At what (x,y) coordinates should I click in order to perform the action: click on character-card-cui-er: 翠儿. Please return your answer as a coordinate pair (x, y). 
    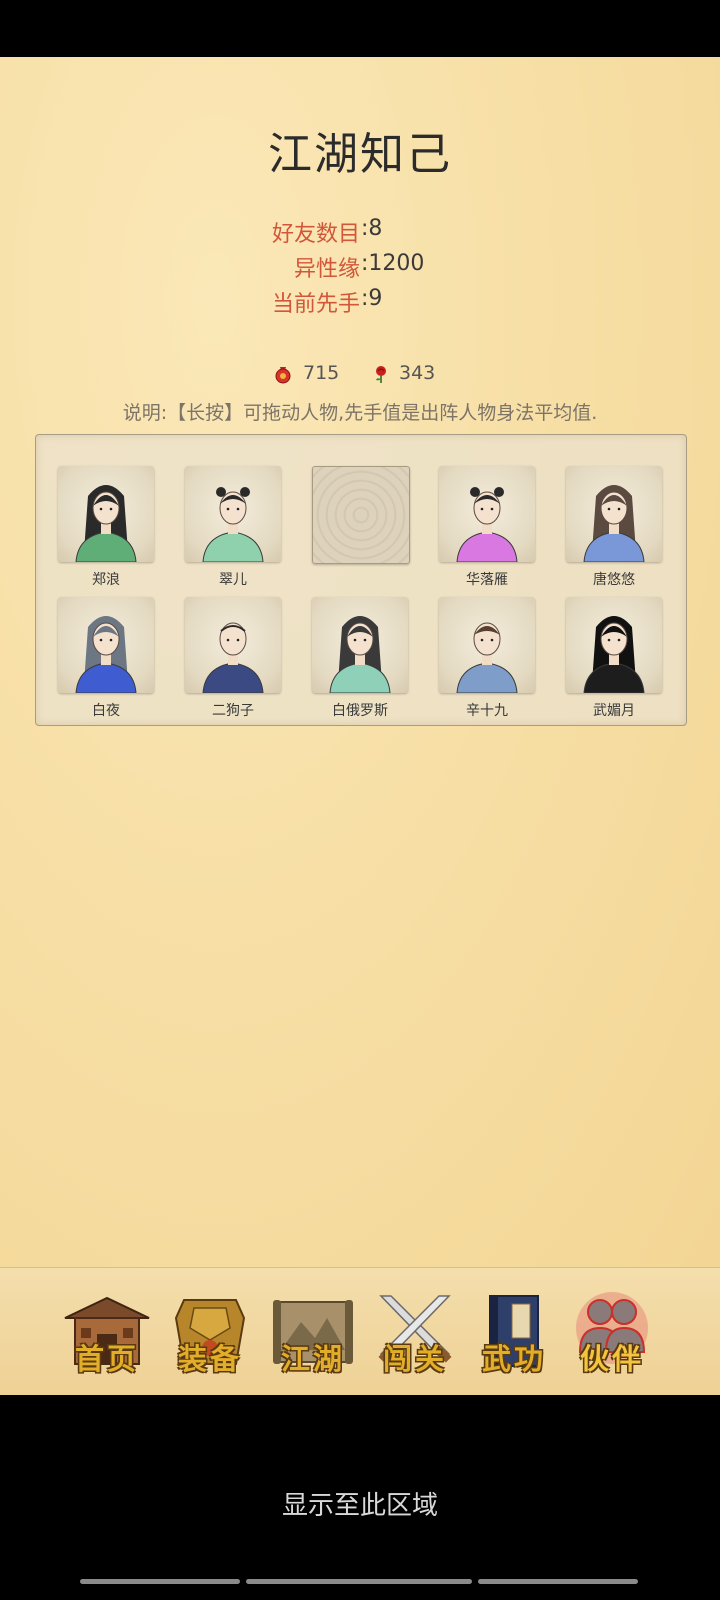
    Looking at the image, I should click on (234, 527).